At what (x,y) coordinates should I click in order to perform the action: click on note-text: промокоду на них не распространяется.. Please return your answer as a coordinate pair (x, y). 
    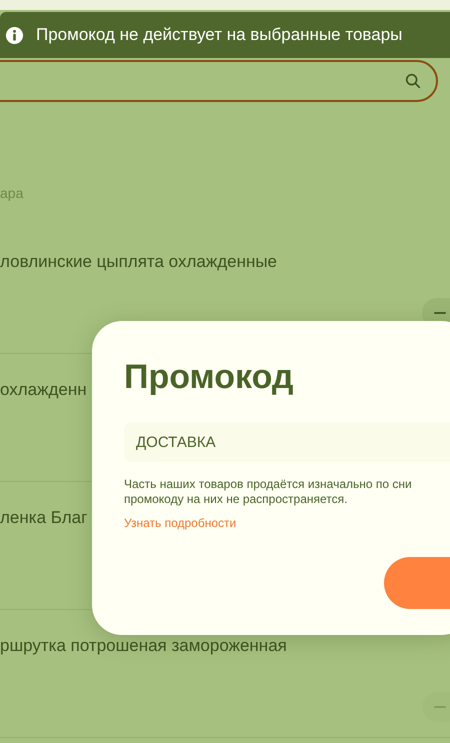
    Looking at the image, I should click on (236, 499).